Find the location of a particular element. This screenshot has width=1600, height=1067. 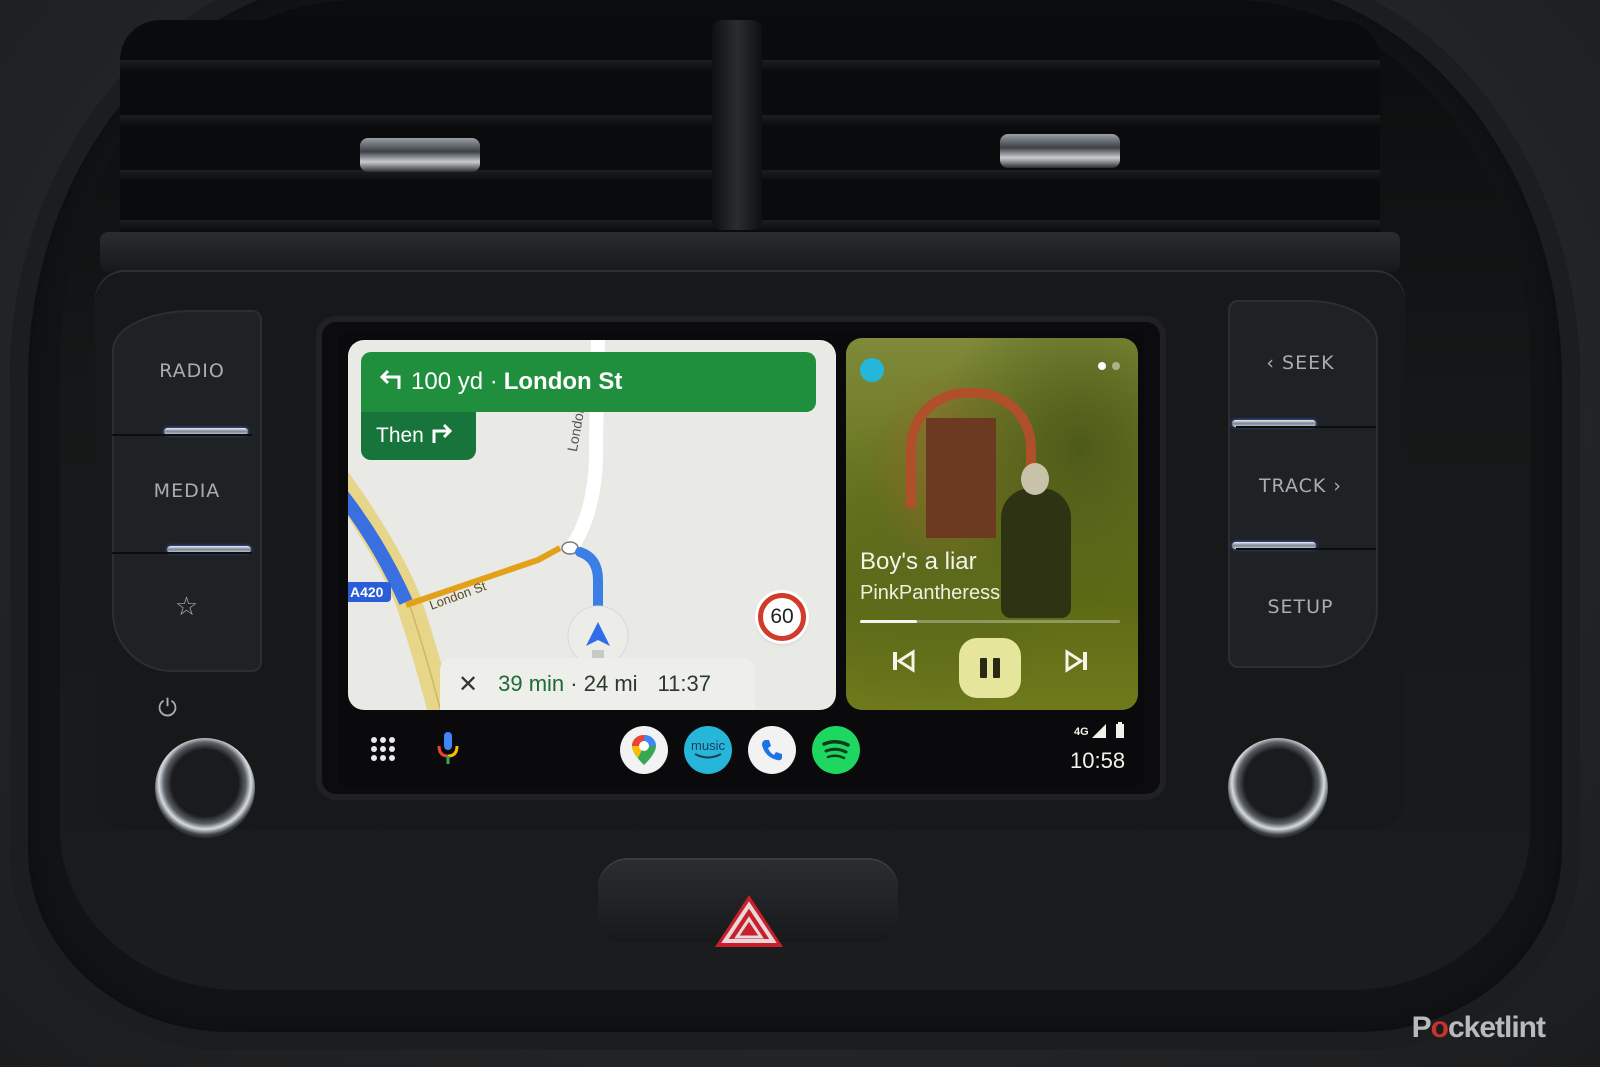

skip-next-icon is located at coordinates (1076, 661).